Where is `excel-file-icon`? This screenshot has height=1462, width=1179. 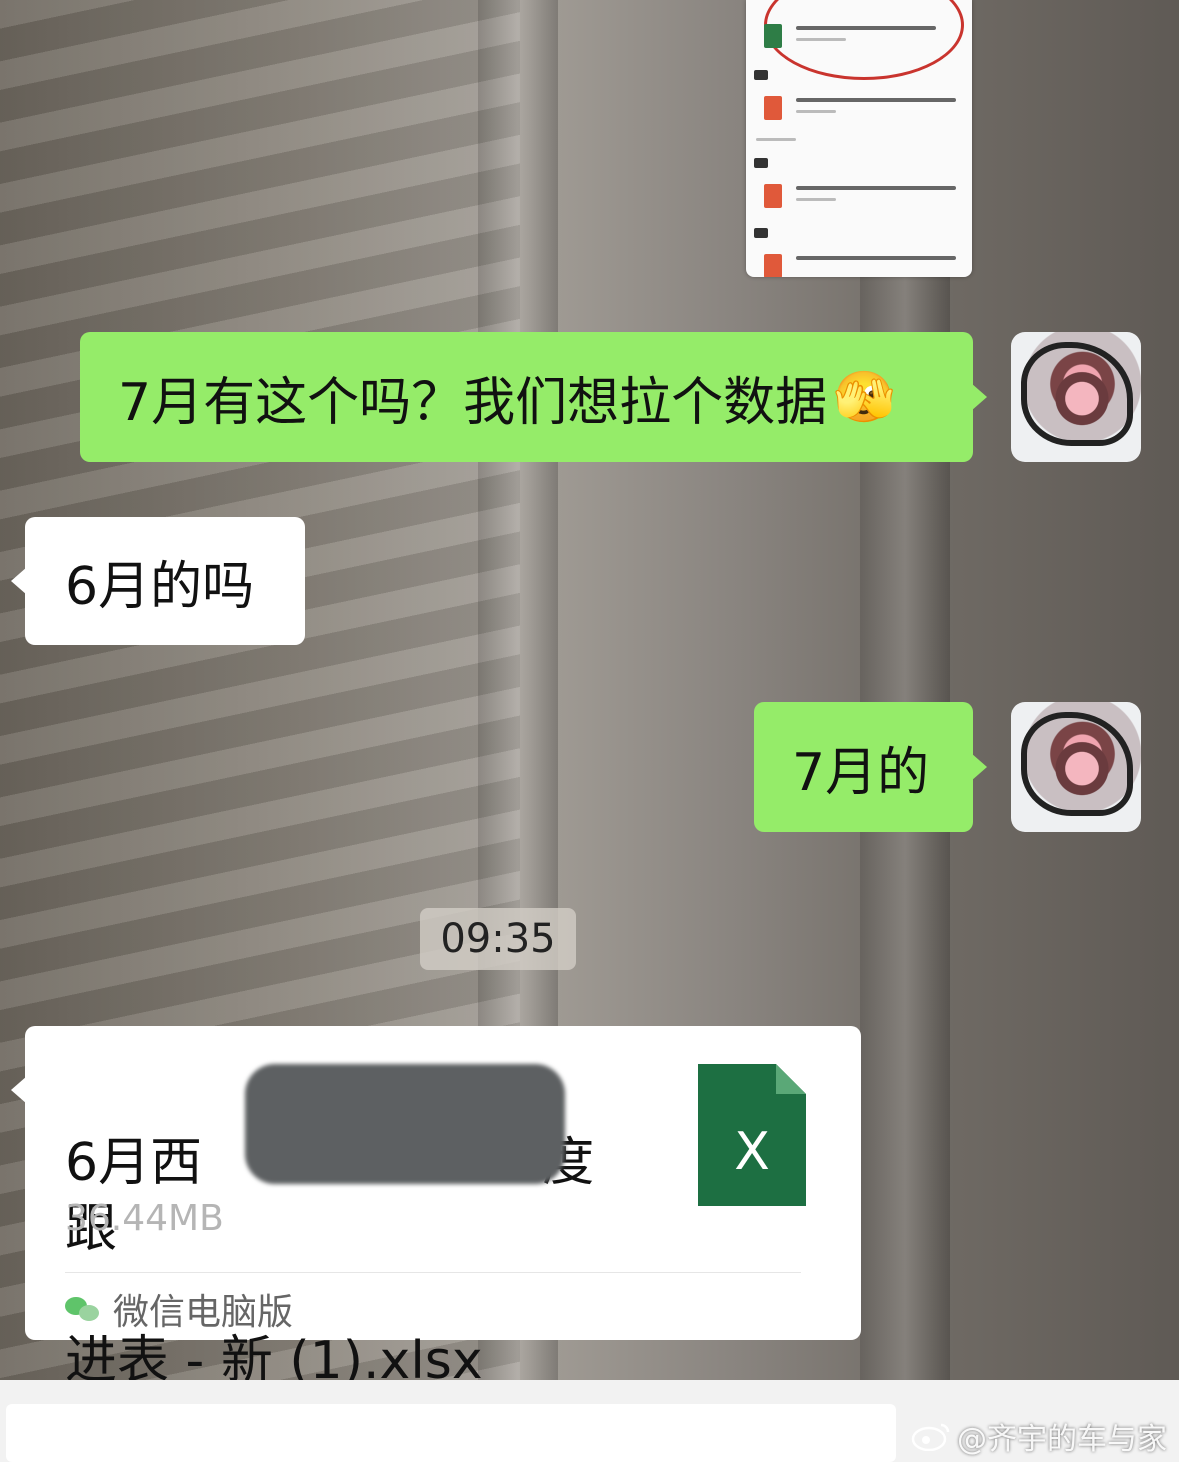 excel-file-icon is located at coordinates (773, 36).